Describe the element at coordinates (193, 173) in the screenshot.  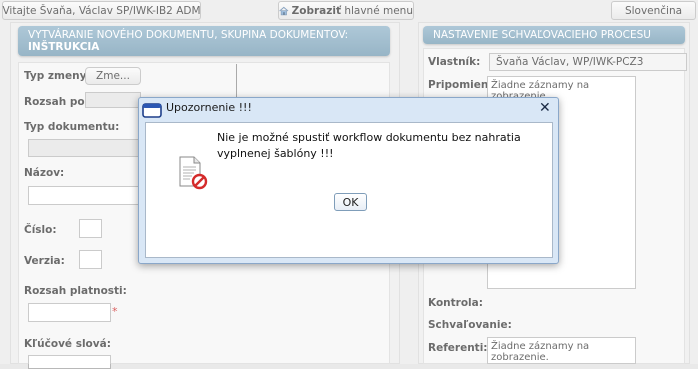
I see `document-blocked-icon` at that location.